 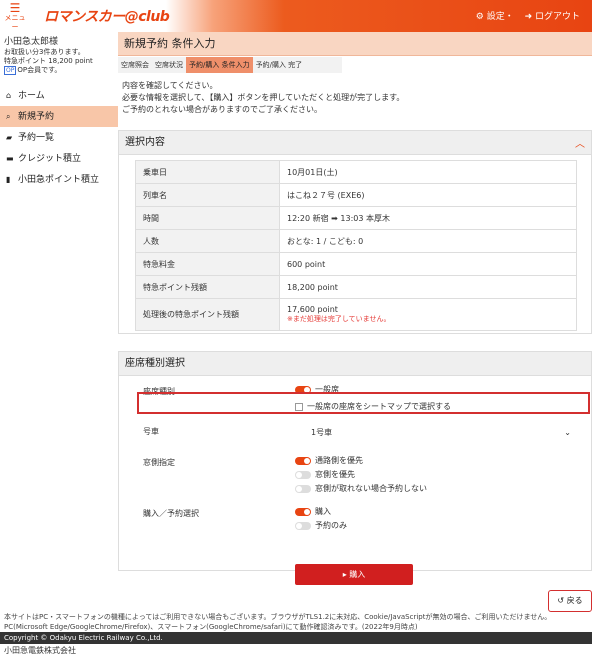 I want to click on breadcrumb-step: 空席照会, so click(x=135, y=65).